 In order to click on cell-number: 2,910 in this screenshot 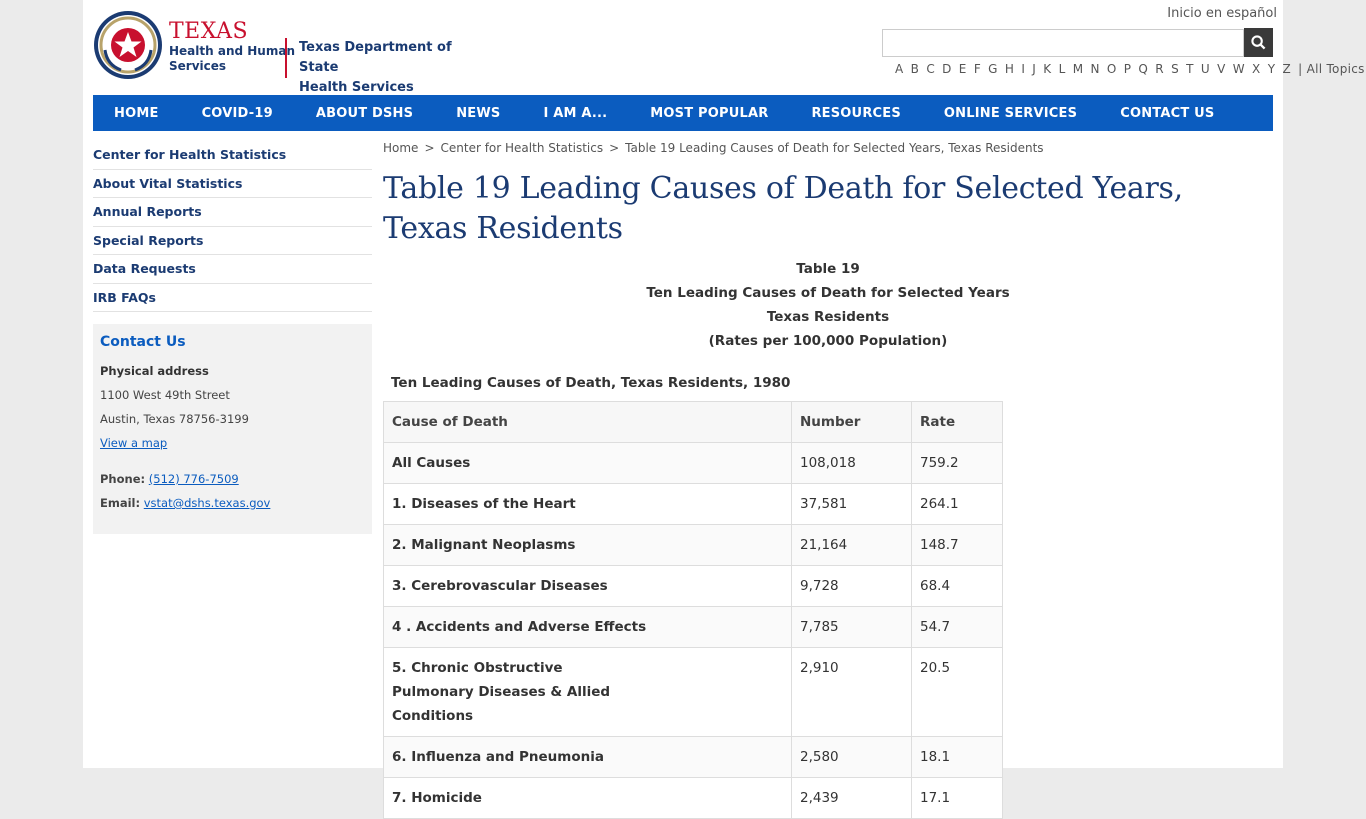, I will do `click(851, 692)`.